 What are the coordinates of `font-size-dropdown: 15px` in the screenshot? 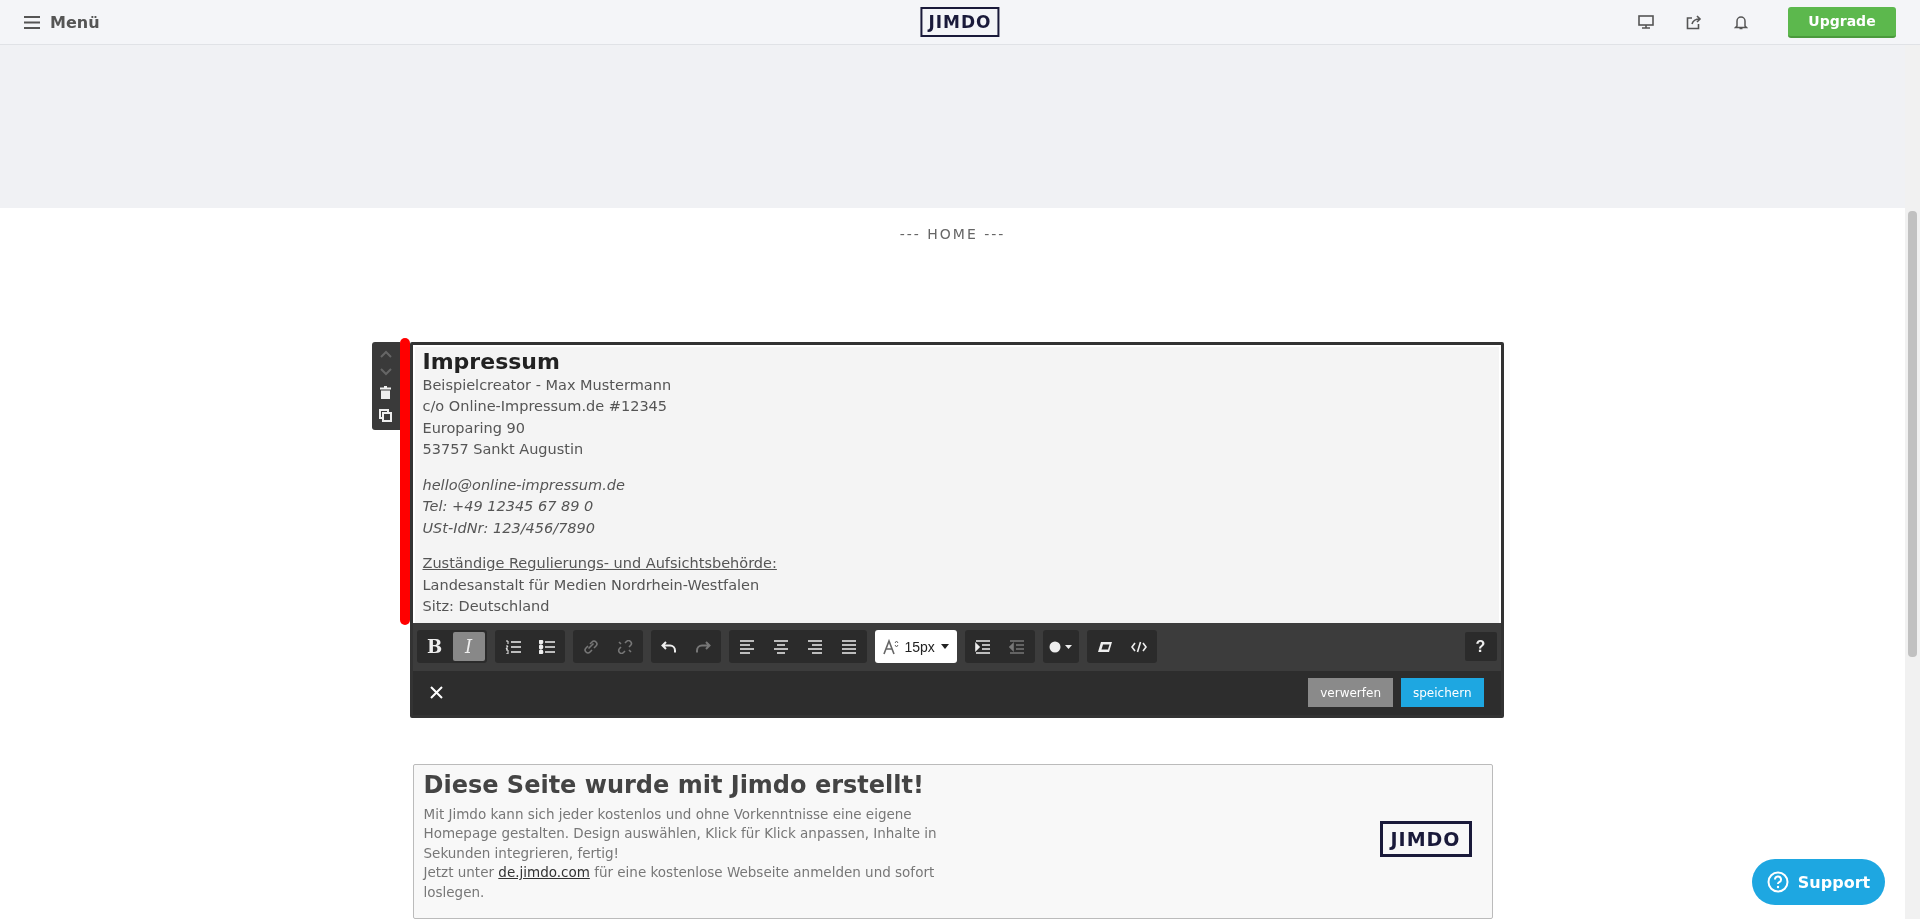 It's located at (915, 647).